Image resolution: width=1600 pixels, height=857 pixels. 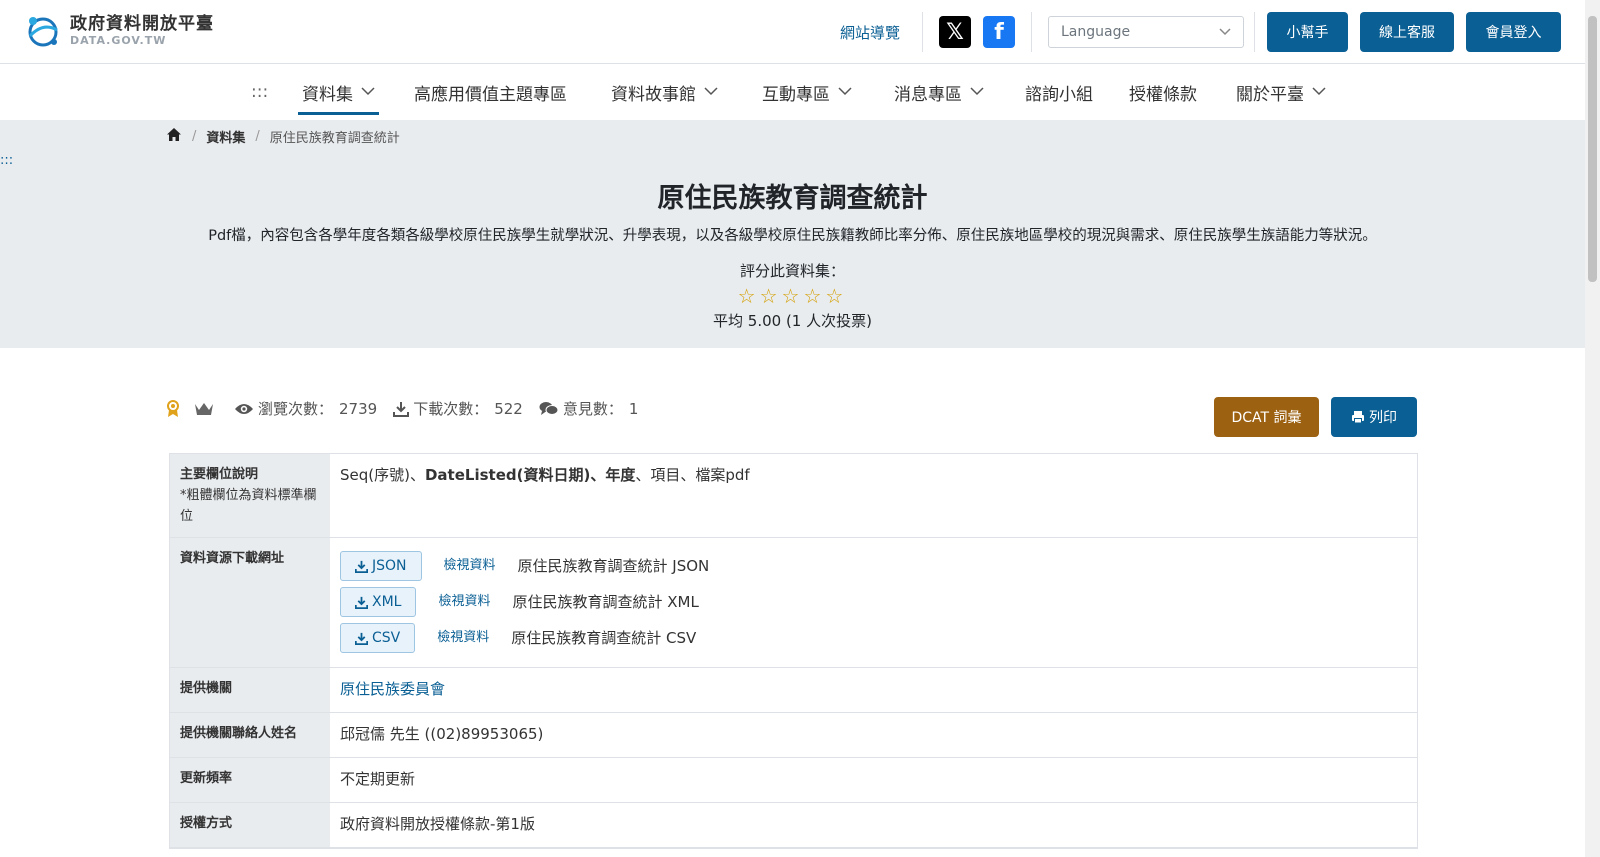 I want to click on downloads-count: 522, so click(x=508, y=408).